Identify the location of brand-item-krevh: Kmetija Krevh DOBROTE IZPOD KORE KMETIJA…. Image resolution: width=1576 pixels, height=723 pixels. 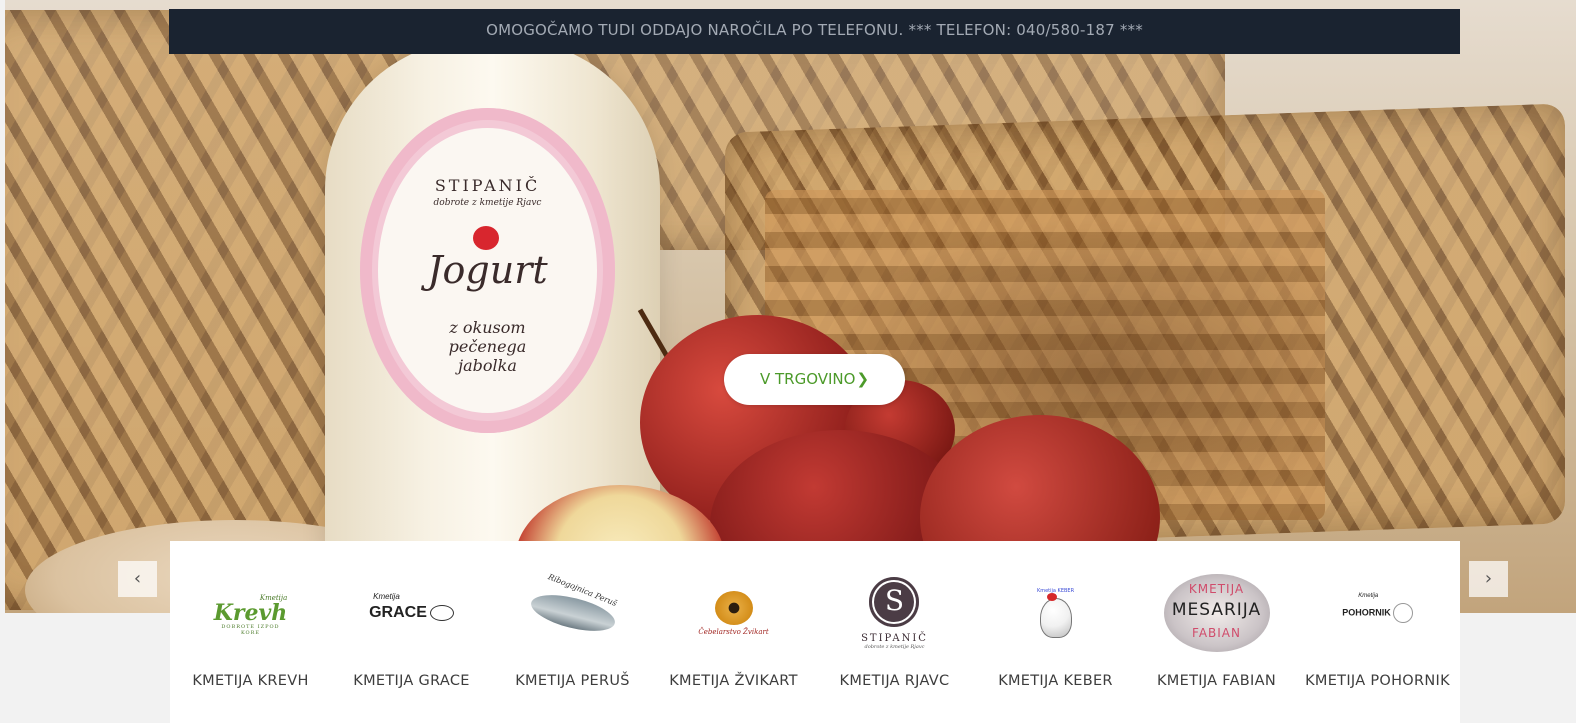
(250, 632).